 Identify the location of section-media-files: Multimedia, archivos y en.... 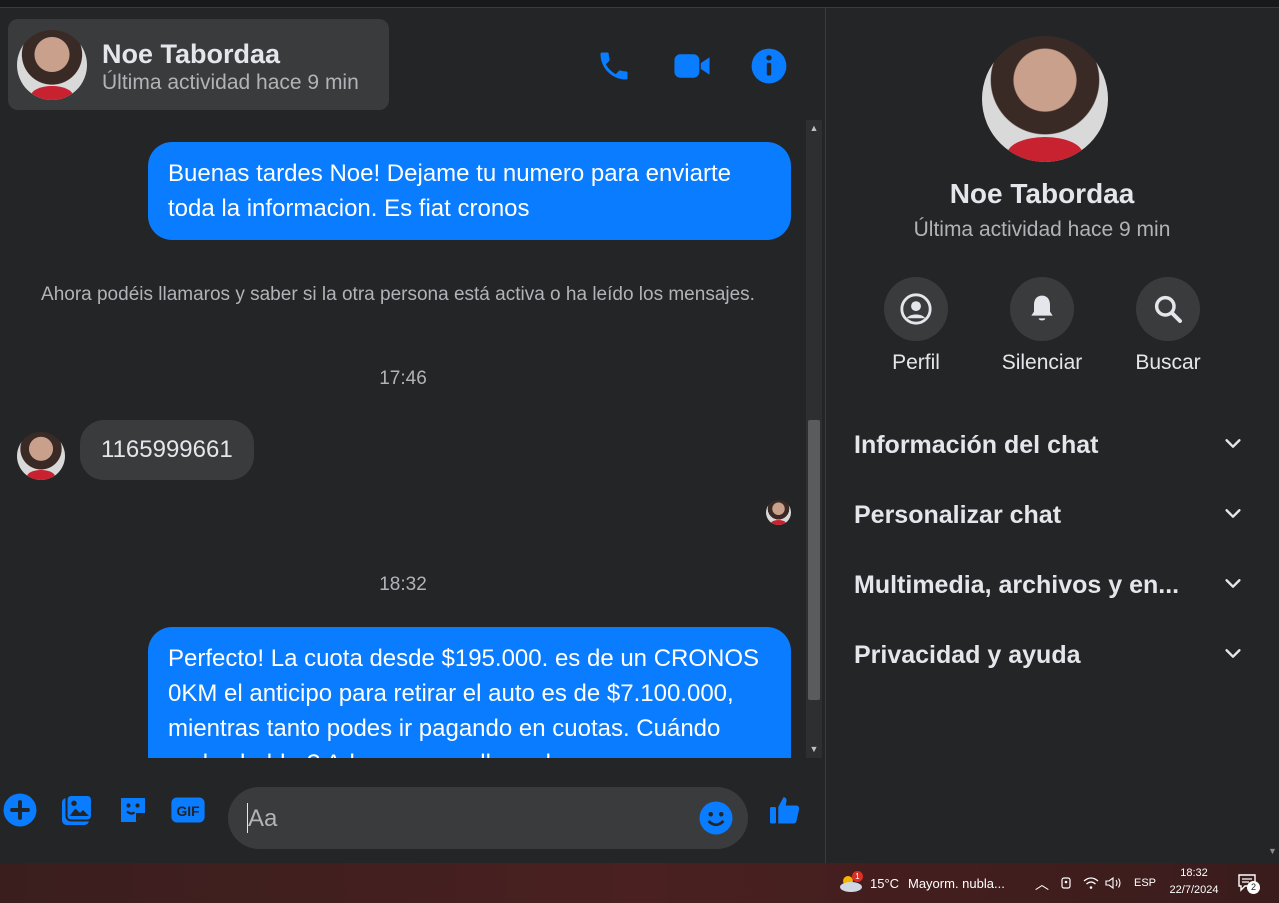
(1049, 585).